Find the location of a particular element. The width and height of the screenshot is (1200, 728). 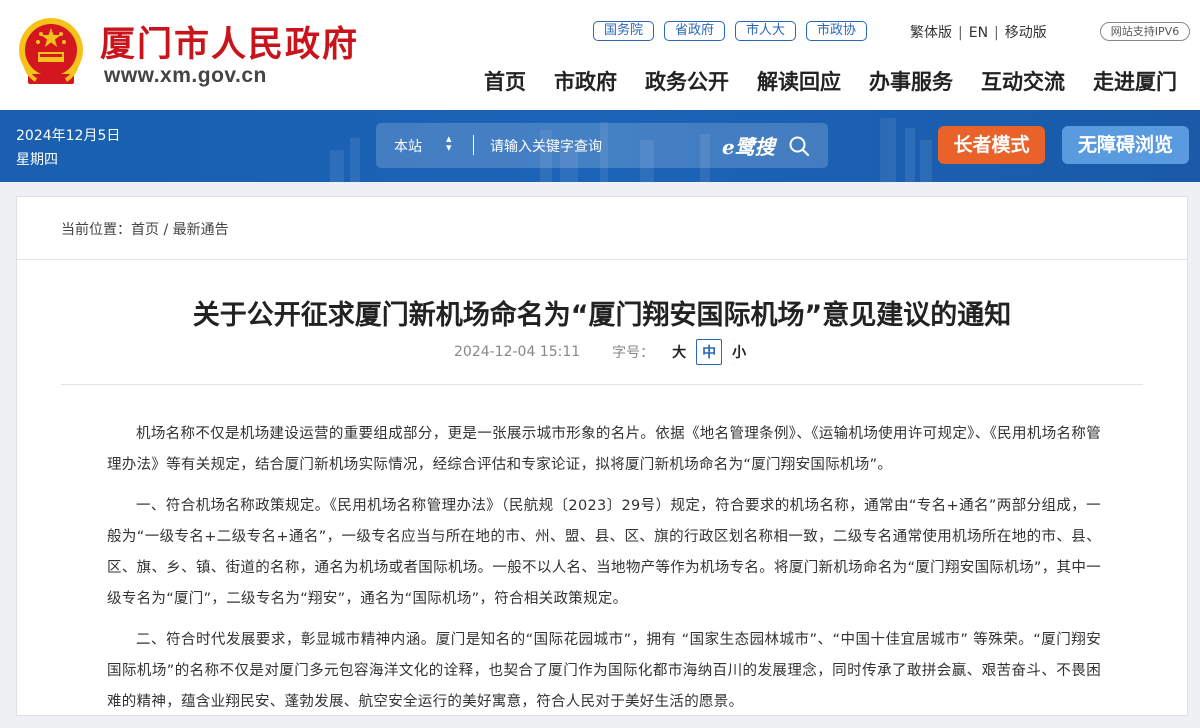

nav-interpretation: 解读回应 is located at coordinates (799, 81).